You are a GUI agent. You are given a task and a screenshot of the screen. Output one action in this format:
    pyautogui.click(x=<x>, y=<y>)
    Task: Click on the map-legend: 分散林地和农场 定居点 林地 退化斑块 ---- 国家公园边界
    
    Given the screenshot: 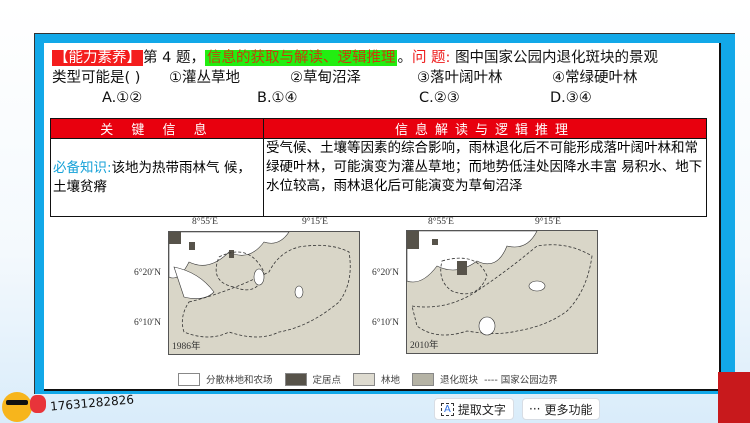 What is the action you would take?
    pyautogui.click(x=368, y=379)
    